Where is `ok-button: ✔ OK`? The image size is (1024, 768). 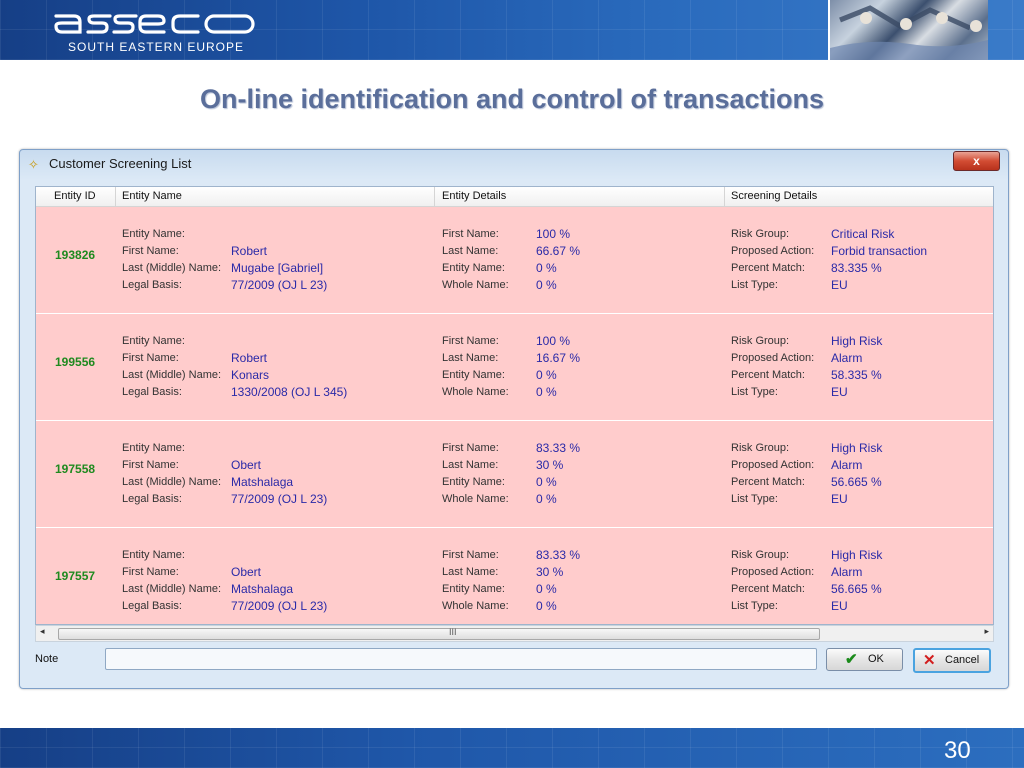
ok-button: ✔ OK is located at coordinates (864, 659).